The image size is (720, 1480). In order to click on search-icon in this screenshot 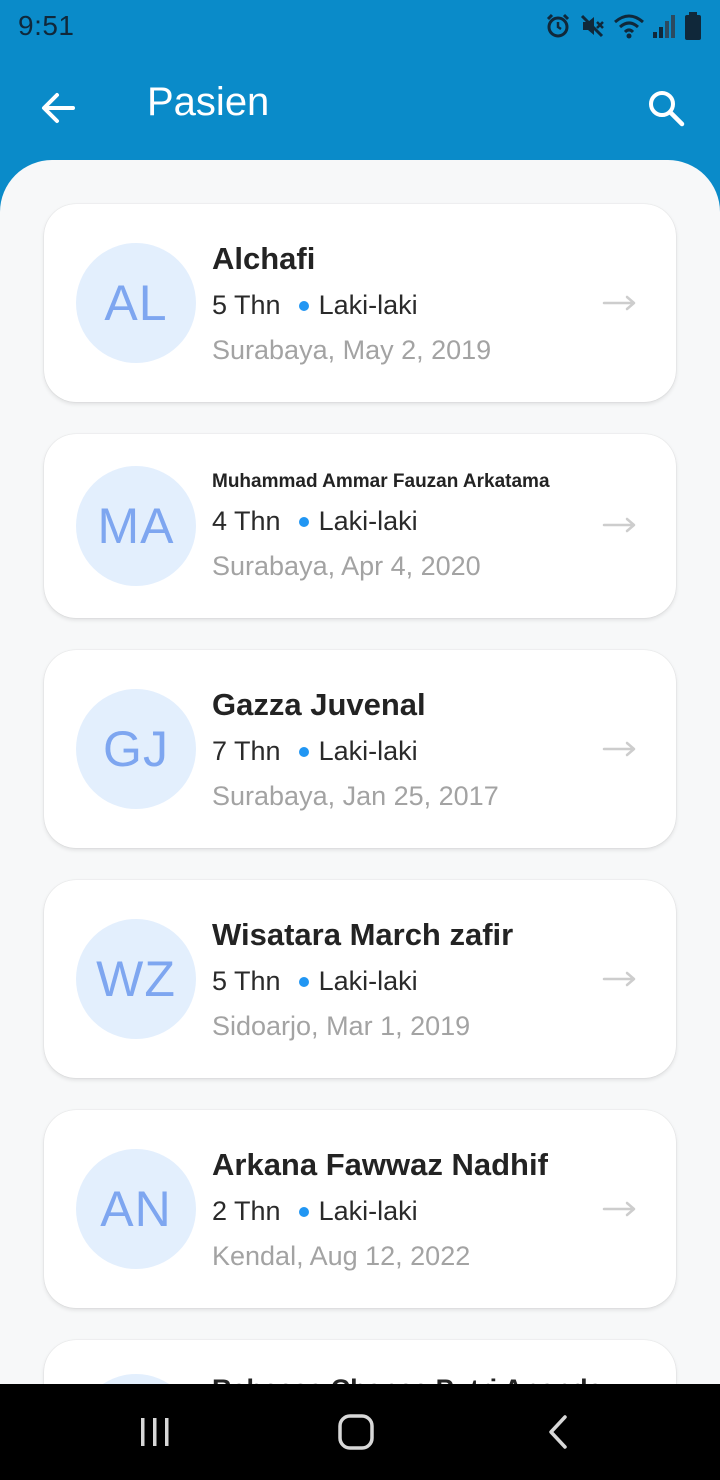, I will do `click(667, 109)`.